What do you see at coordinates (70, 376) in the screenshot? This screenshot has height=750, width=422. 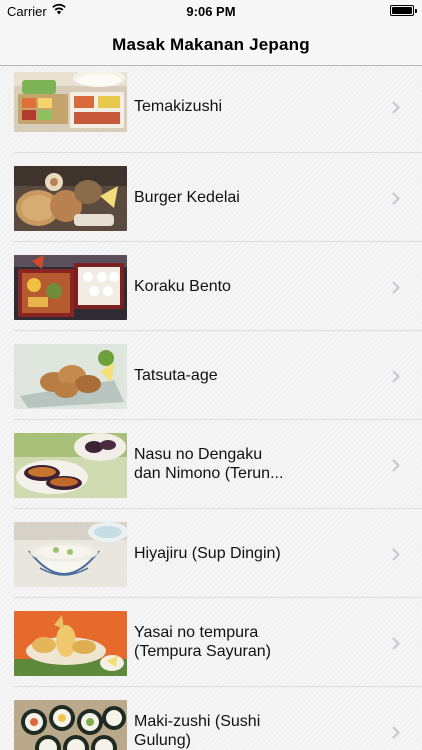 I see `tatsuta-age-photo-icon` at bounding box center [70, 376].